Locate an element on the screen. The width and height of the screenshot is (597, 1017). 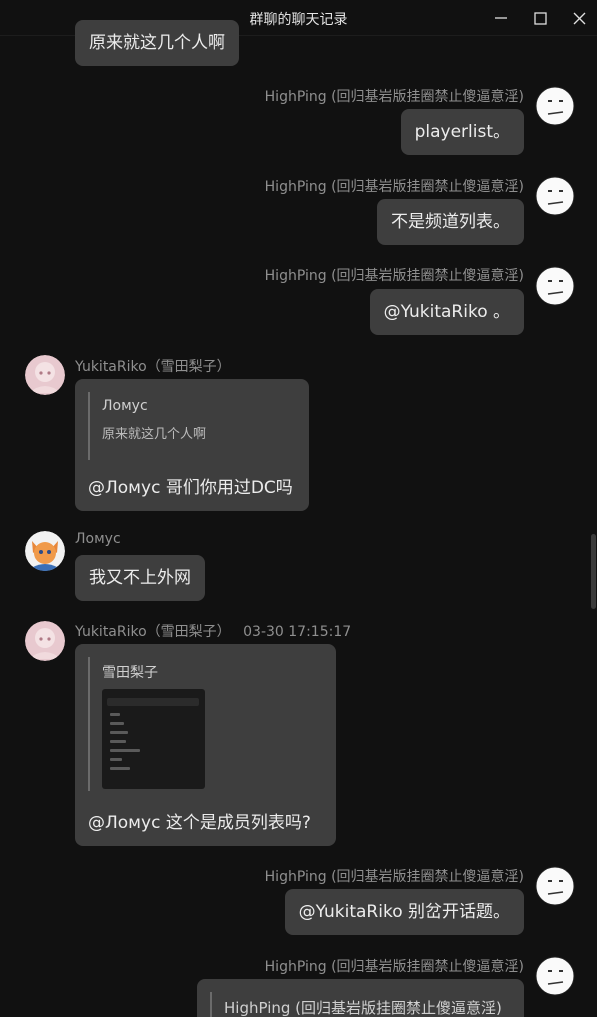
message-text: @Ломус 哥们你用过DC吗 is located at coordinates (190, 488).